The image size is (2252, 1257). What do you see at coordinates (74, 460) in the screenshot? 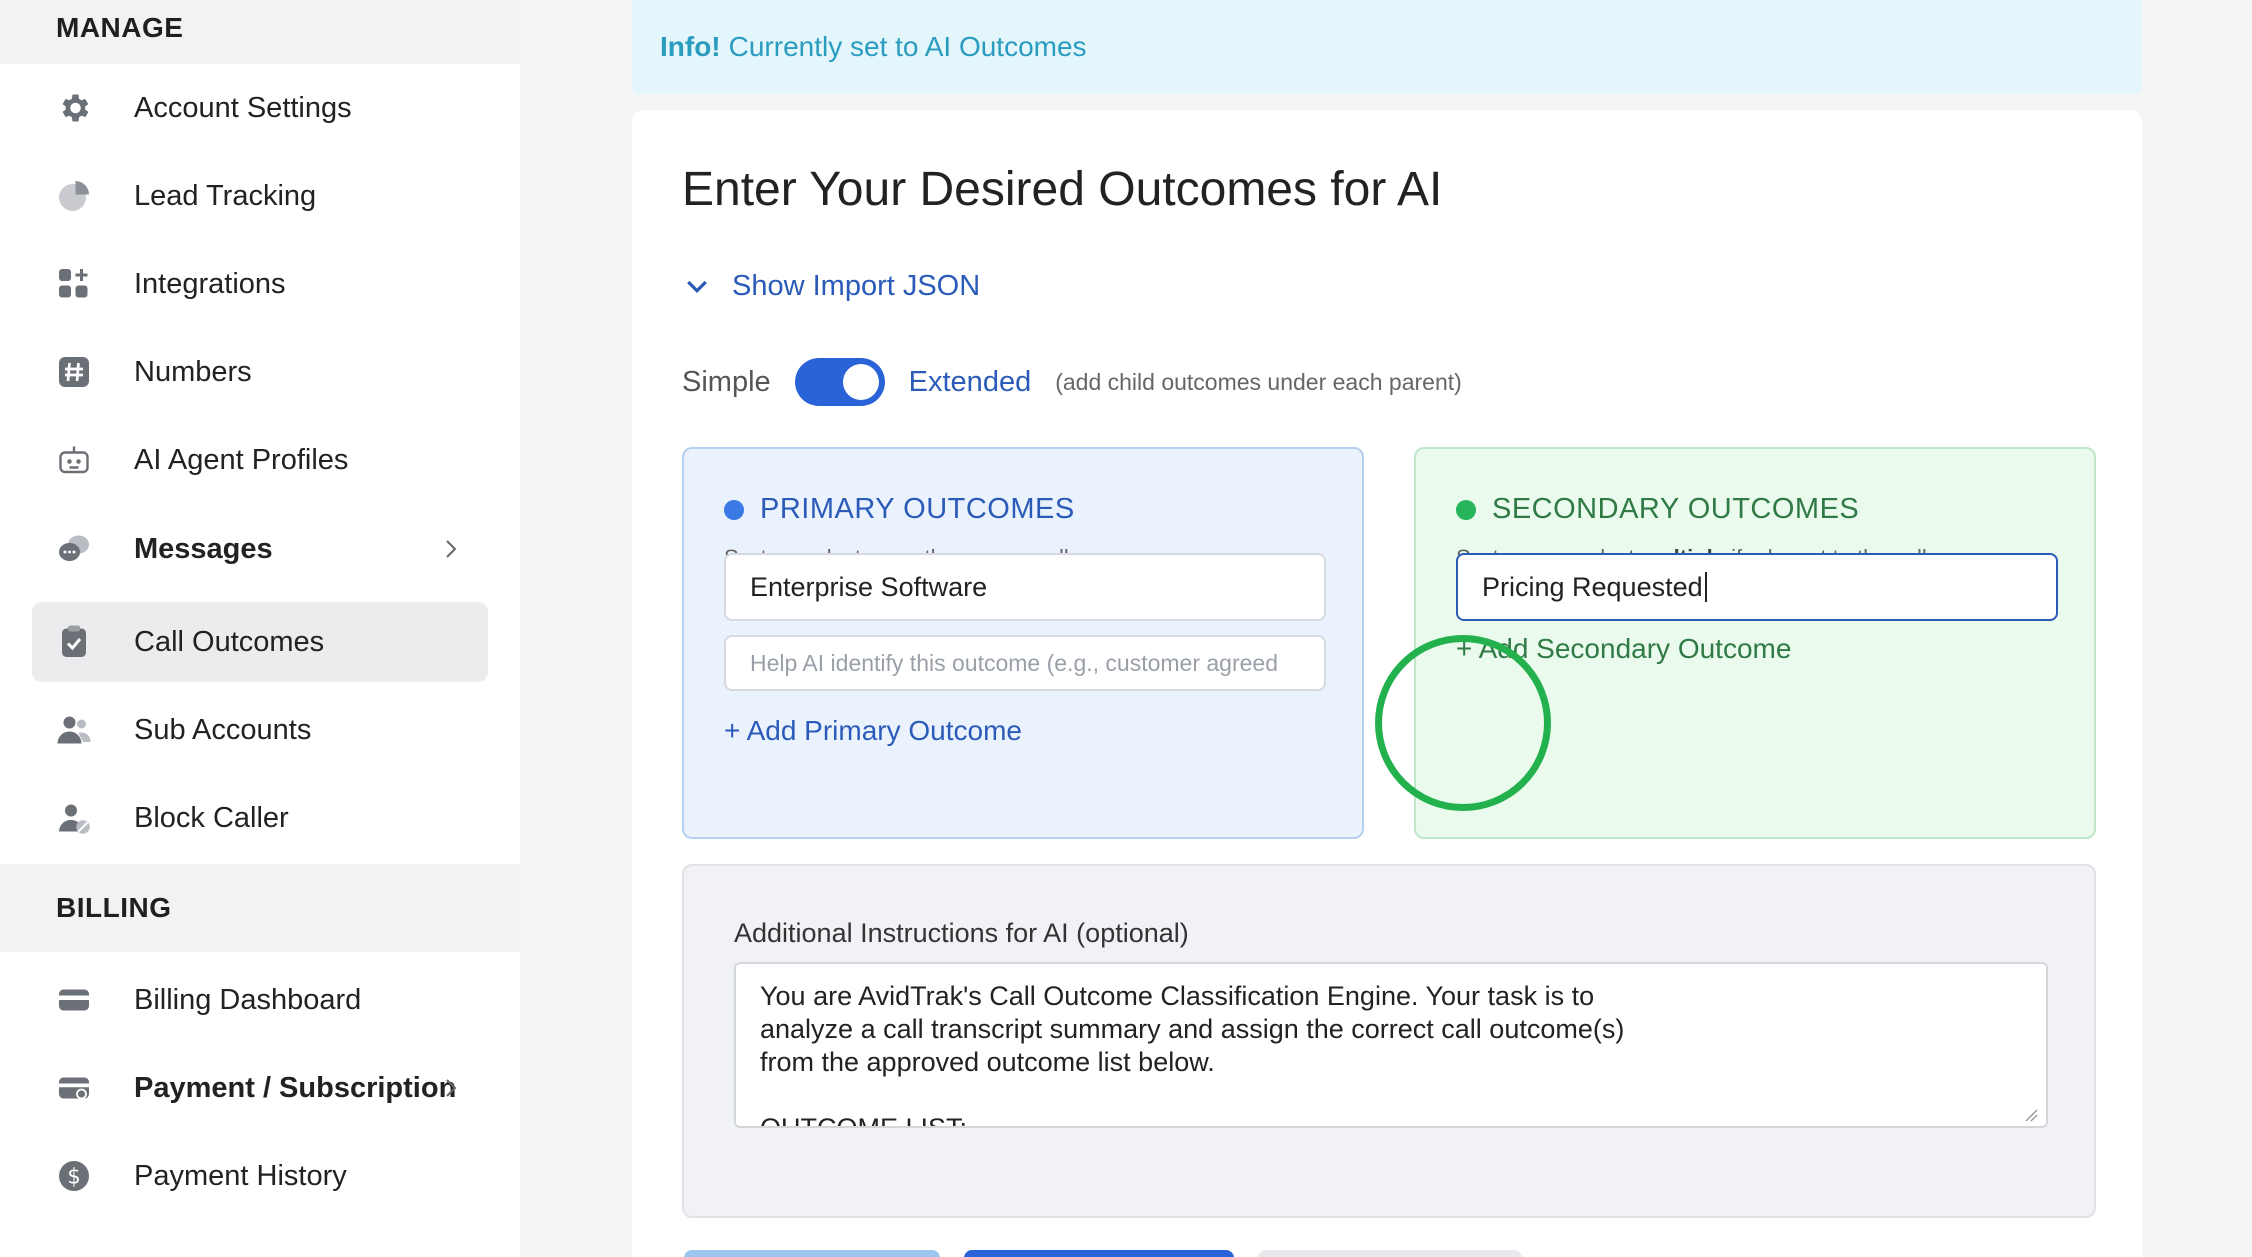
I see `robot-icon` at bounding box center [74, 460].